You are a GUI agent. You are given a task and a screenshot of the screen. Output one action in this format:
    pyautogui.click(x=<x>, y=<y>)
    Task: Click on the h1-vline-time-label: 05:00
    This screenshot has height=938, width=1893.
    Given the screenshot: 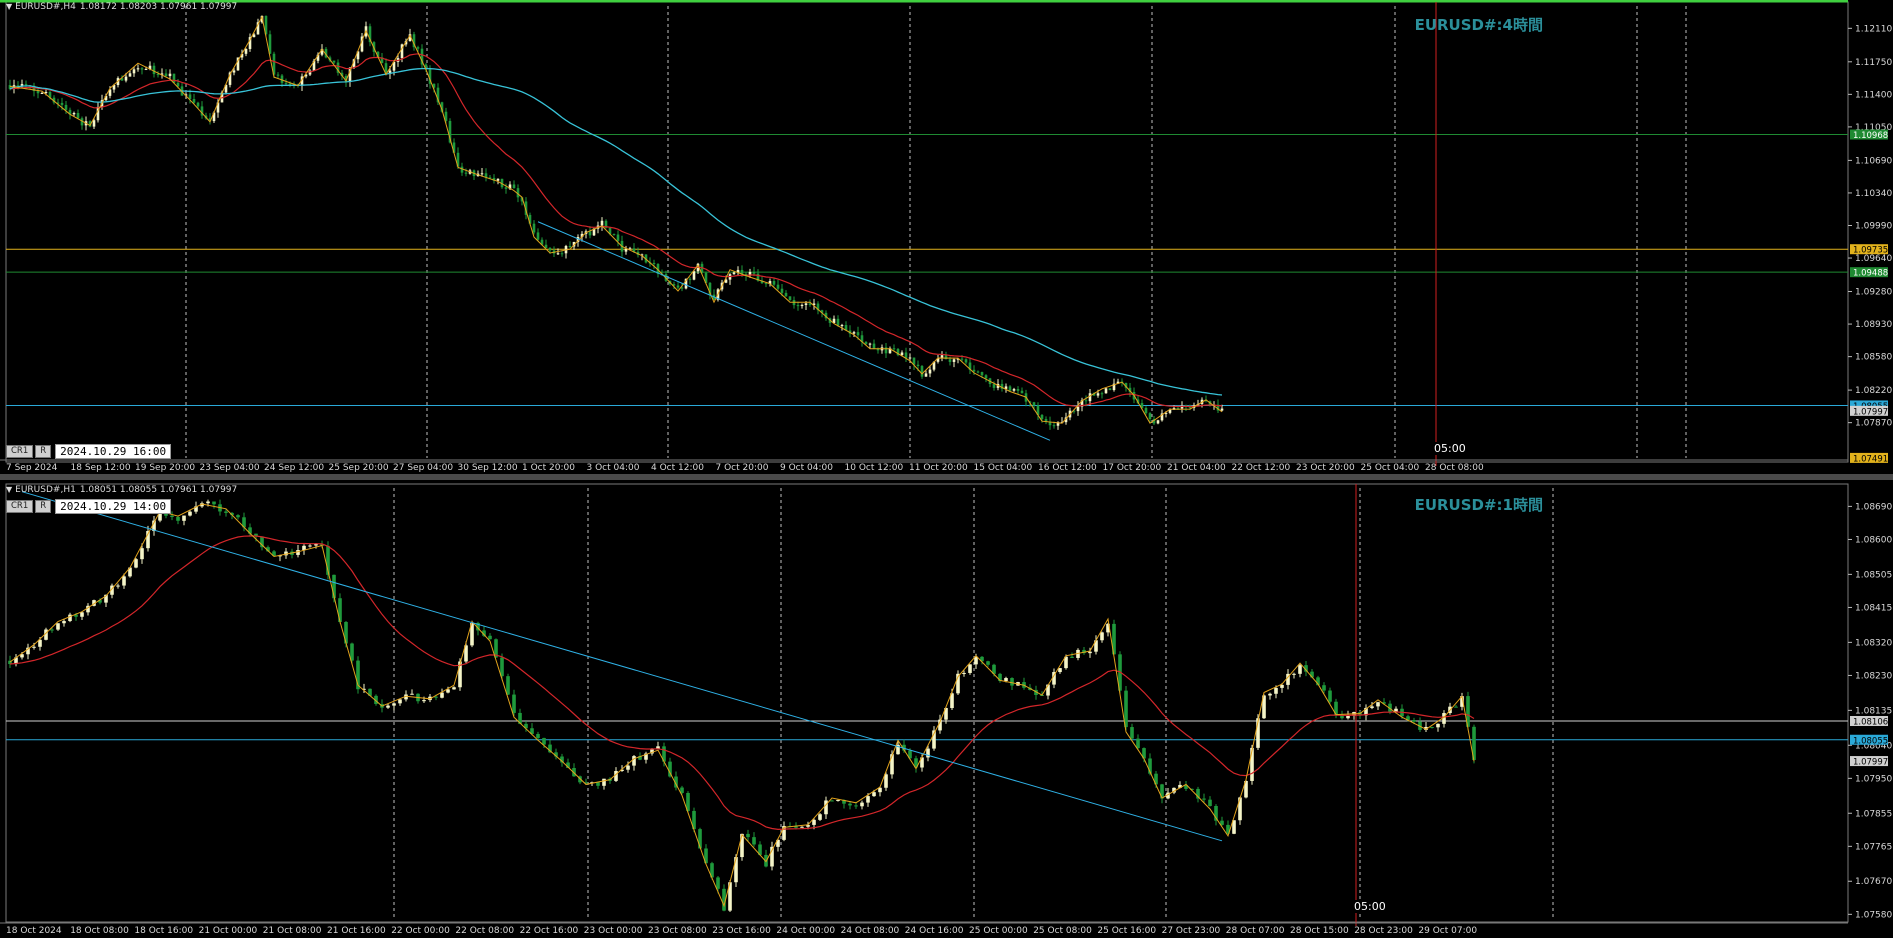 What is the action you would take?
    pyautogui.click(x=1370, y=906)
    